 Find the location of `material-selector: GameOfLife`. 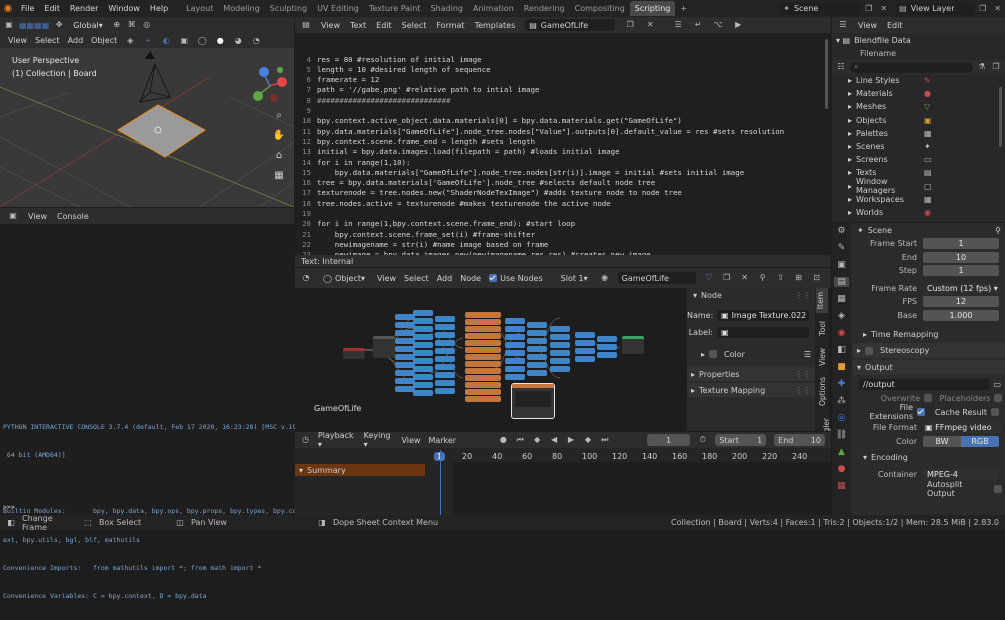

material-selector: GameOfLife is located at coordinates (656, 278).